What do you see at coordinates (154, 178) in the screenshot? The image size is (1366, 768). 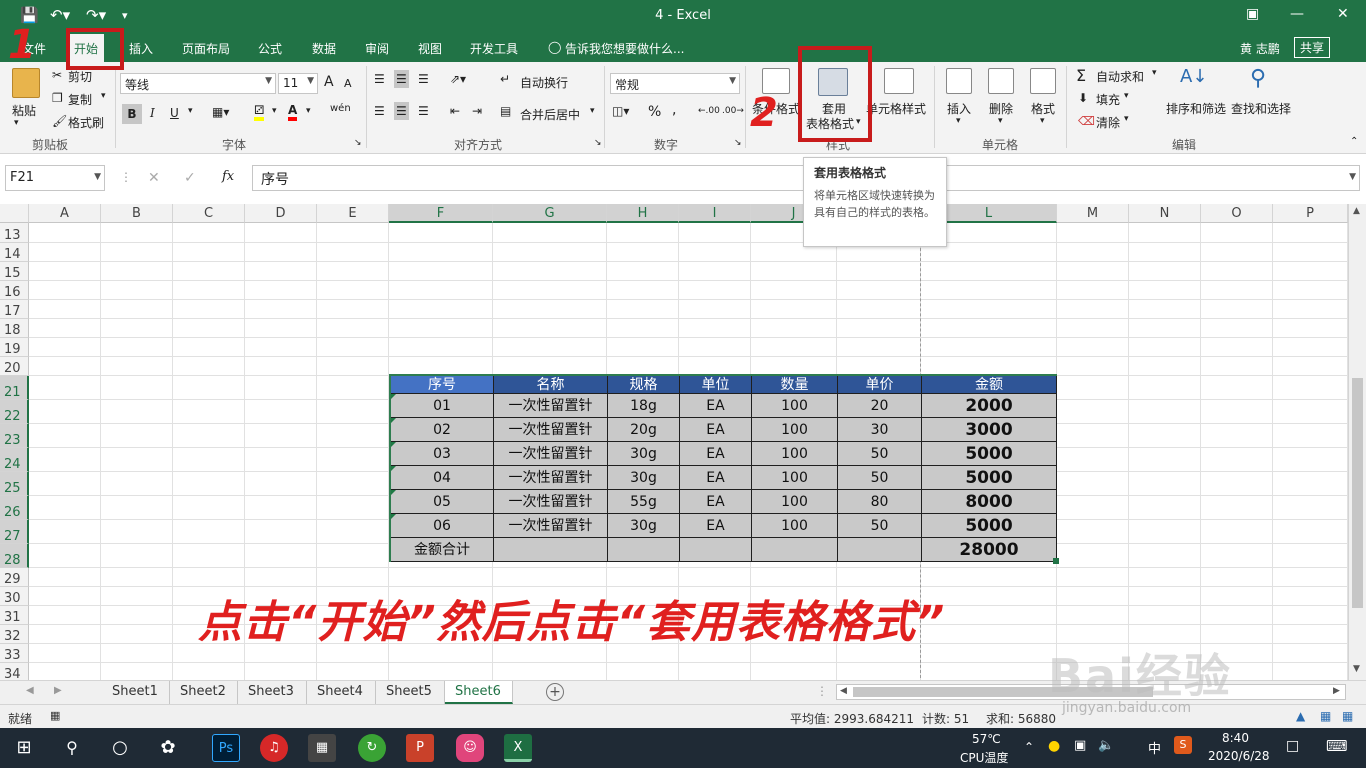 I see `cancel-icon: ✕` at bounding box center [154, 178].